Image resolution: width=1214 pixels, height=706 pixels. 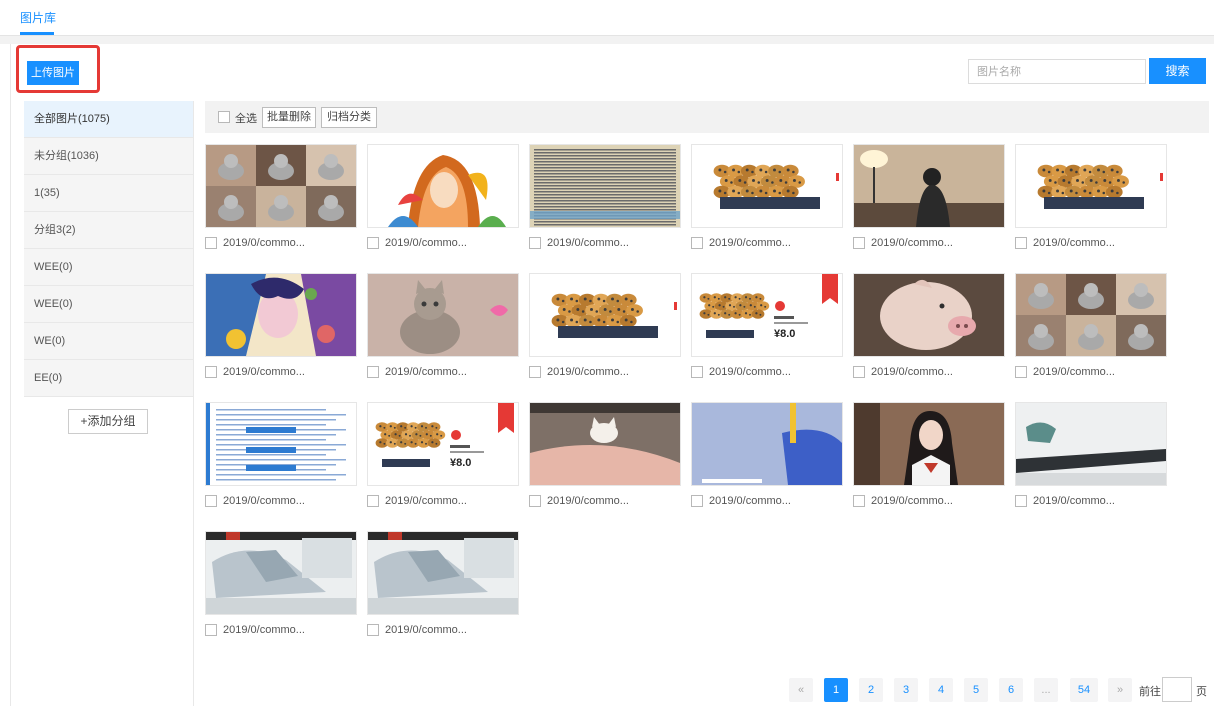 I want to click on sidebar-item-ungrouped: 未分组(1036), so click(x=108, y=156).